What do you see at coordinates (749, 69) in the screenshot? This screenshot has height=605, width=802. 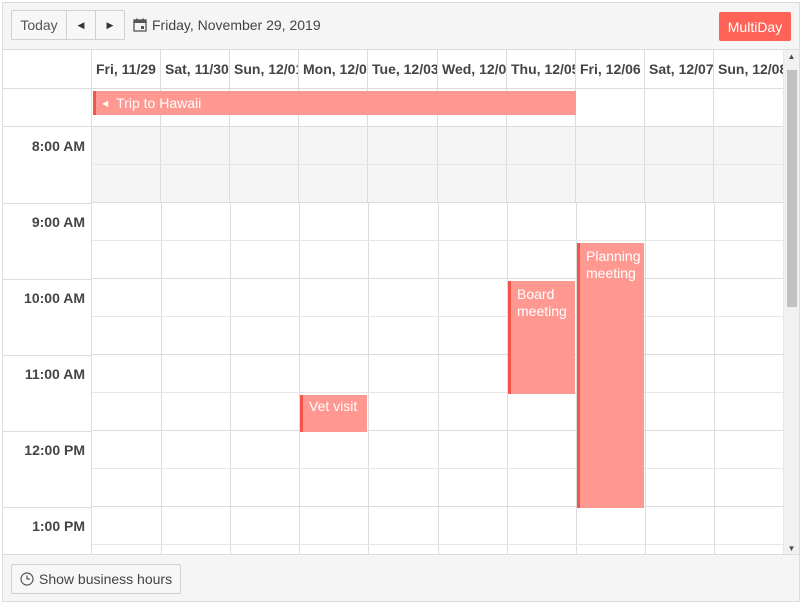 I see `day-header: Sun, 12/08` at bounding box center [749, 69].